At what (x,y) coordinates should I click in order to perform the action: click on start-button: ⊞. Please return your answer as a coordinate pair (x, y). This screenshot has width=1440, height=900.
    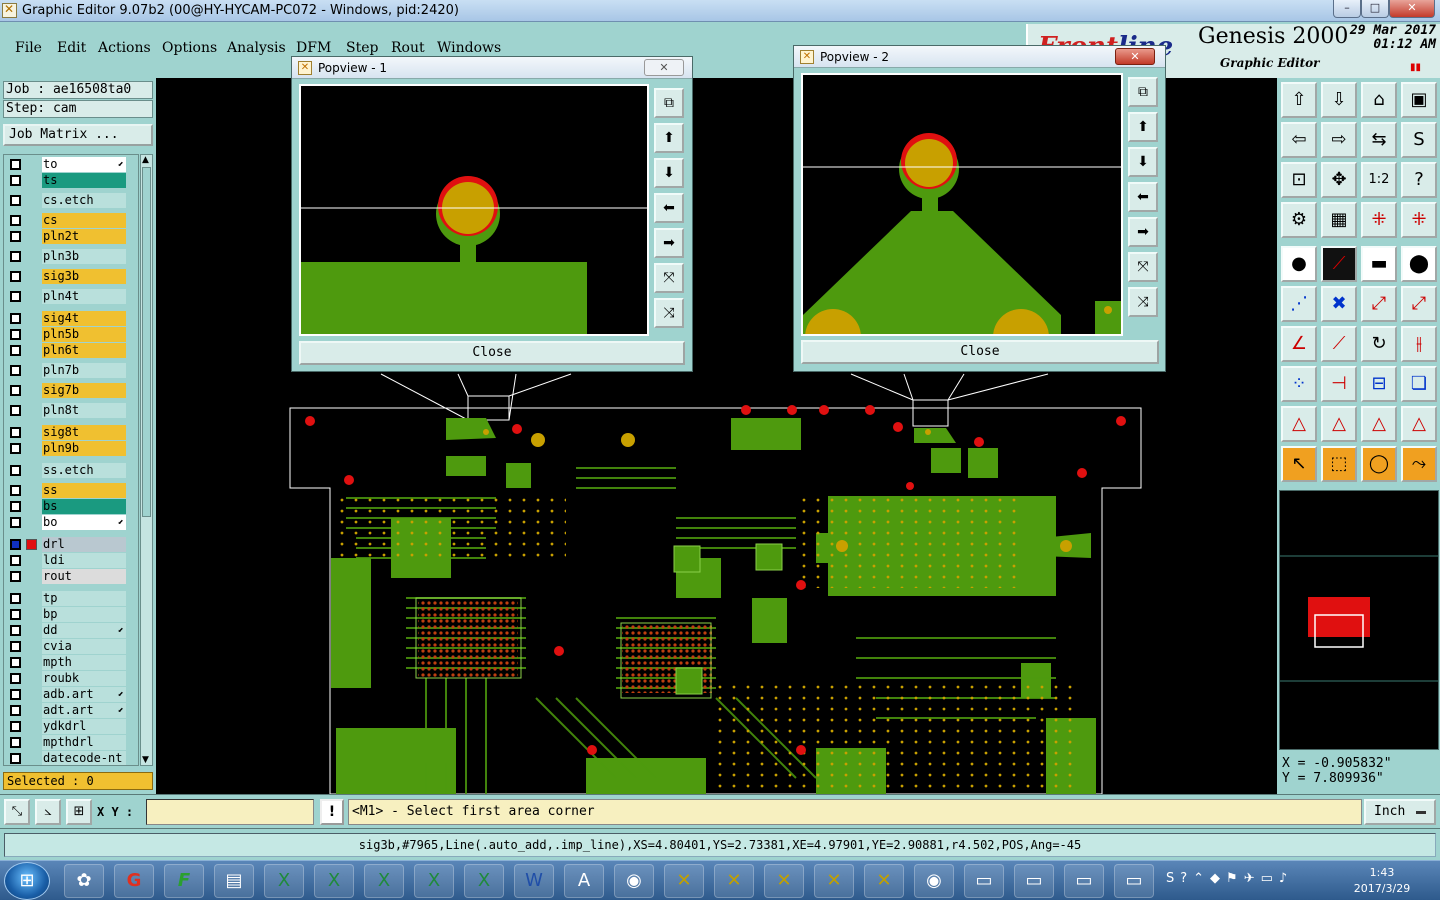
    Looking at the image, I should click on (27, 881).